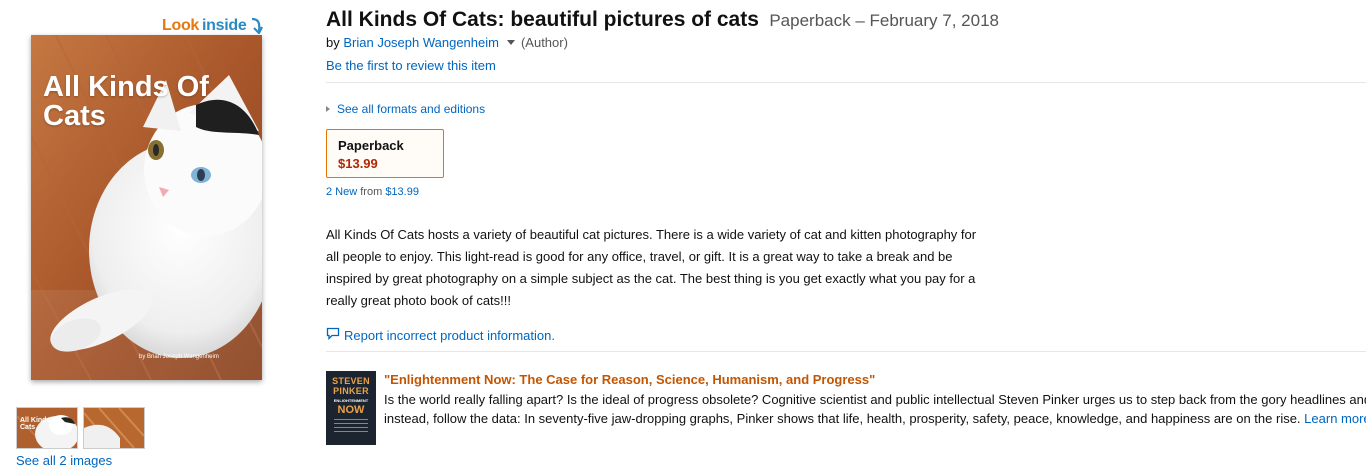 This screenshot has width=1366, height=475. I want to click on image-thumbnail-1: All Kinds Of Cats, so click(47, 428).